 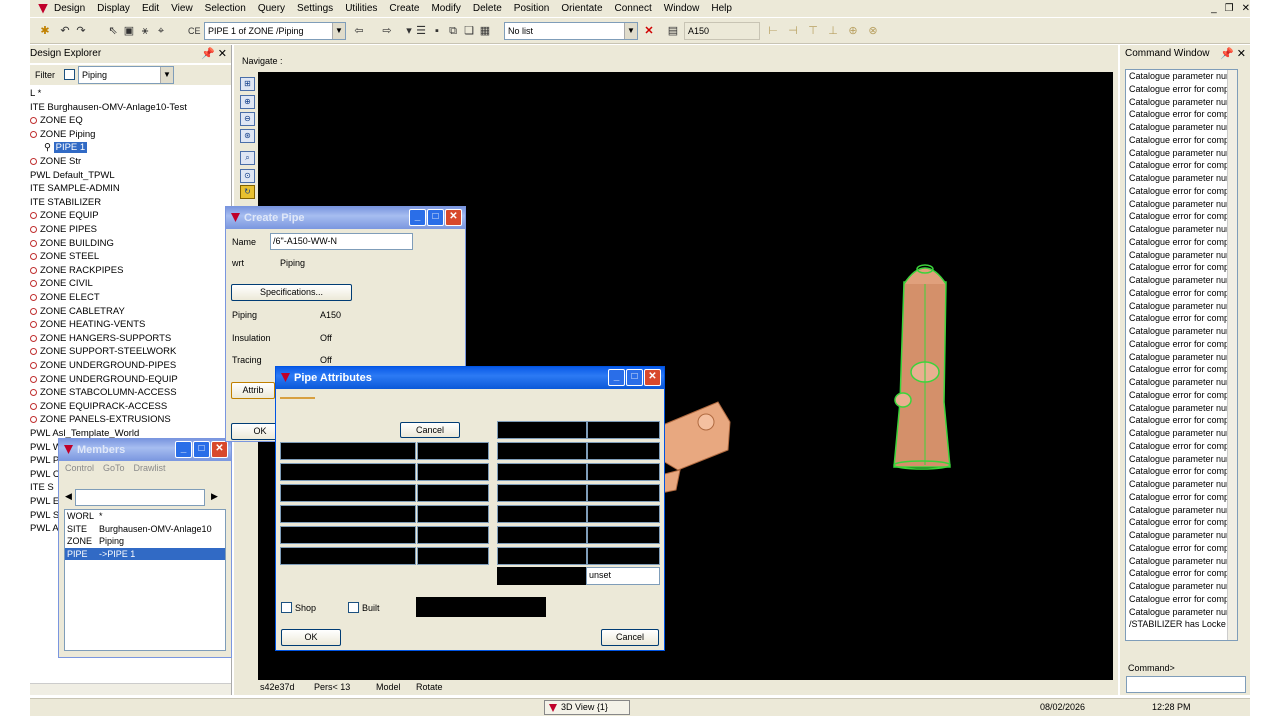 What do you see at coordinates (103, 351) in the screenshot?
I see `tree-node: ZONE SUPPORT-STEELWORK` at bounding box center [103, 351].